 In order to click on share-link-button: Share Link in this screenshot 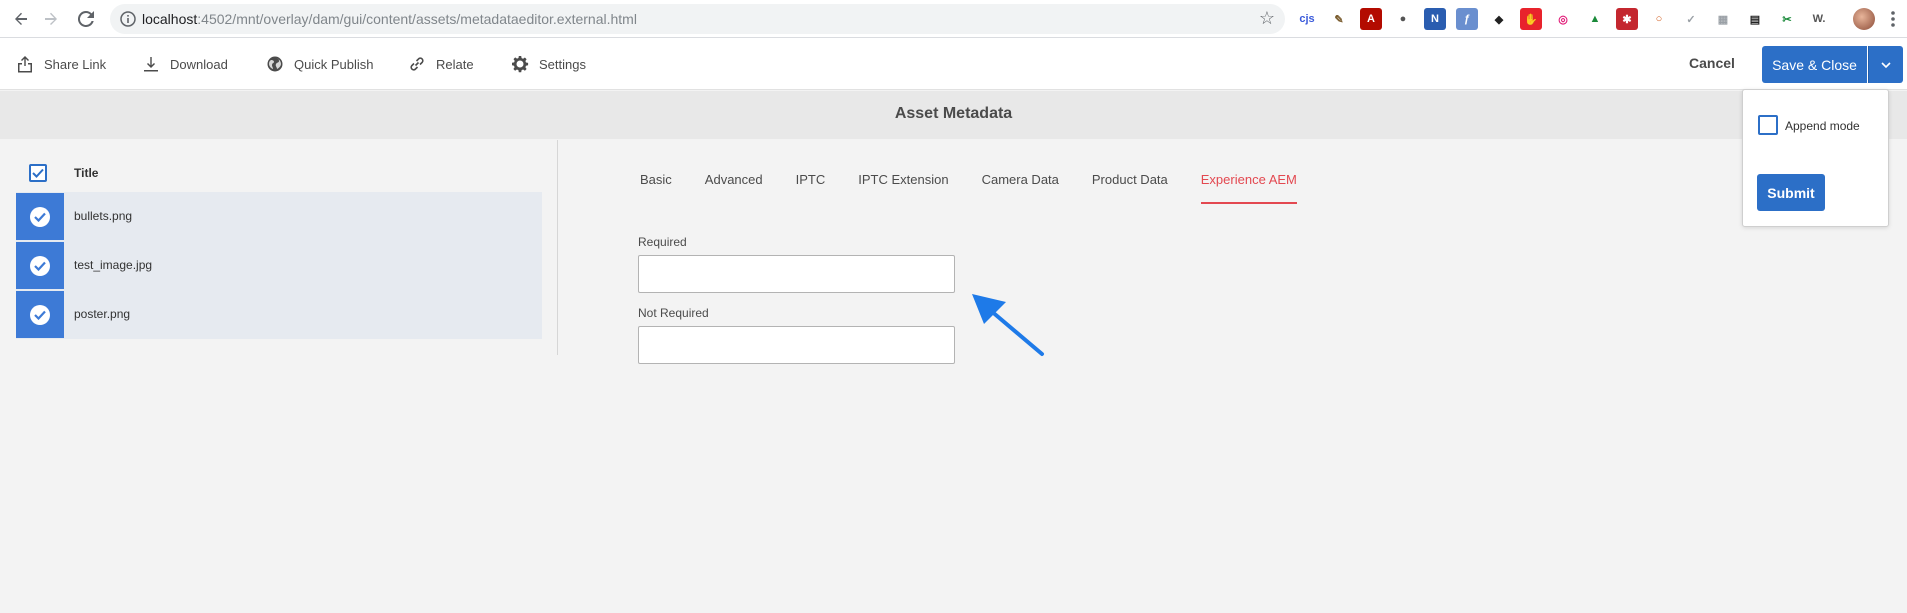, I will do `click(61, 64)`.